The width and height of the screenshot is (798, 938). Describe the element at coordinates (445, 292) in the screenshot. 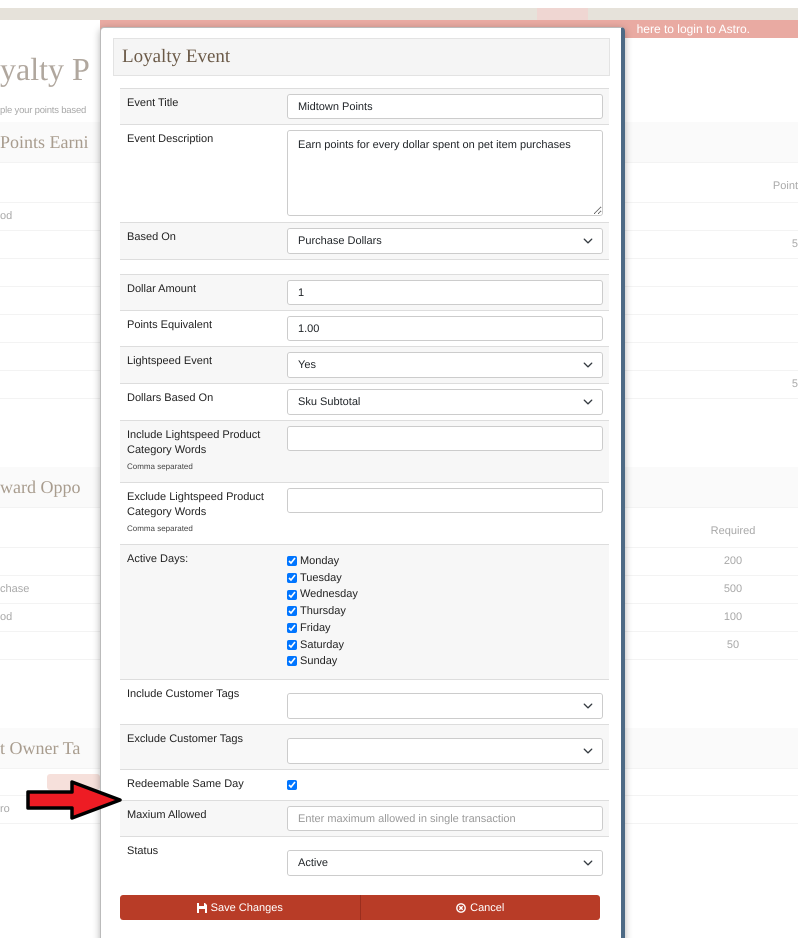

I see `input-field: 1` at that location.